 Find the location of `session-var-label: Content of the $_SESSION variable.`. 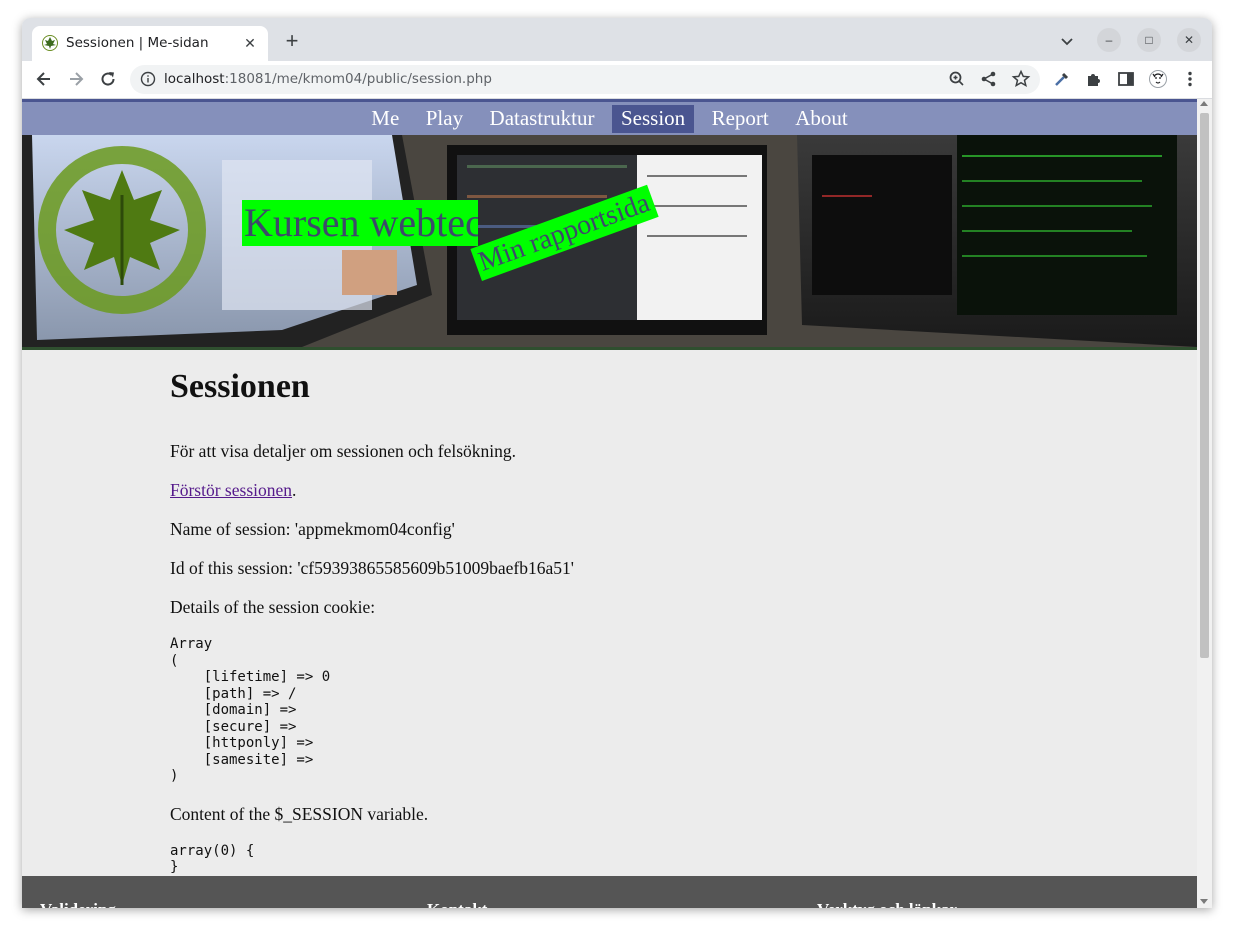

session-var-label: Content of the $_SESSION variable. is located at coordinates (299, 813).